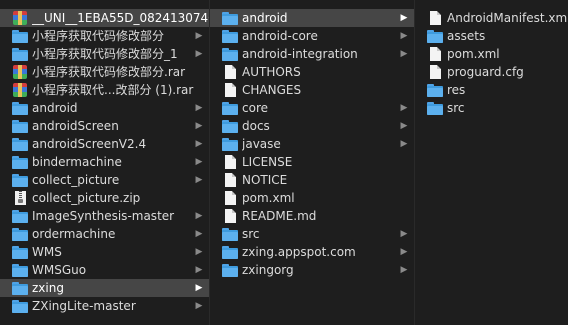 The height and width of the screenshot is (325, 568). What do you see at coordinates (271, 72) in the screenshot?
I see `item-label: AUTHORS` at bounding box center [271, 72].